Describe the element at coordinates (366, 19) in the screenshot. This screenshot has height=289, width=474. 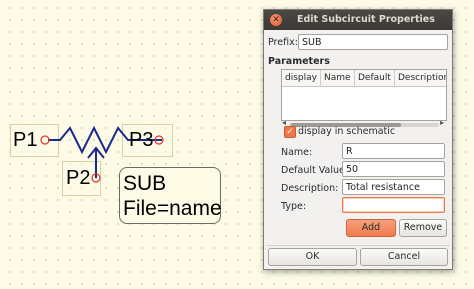
I see `dialog-title: Edit Subcircuit Properties` at that location.